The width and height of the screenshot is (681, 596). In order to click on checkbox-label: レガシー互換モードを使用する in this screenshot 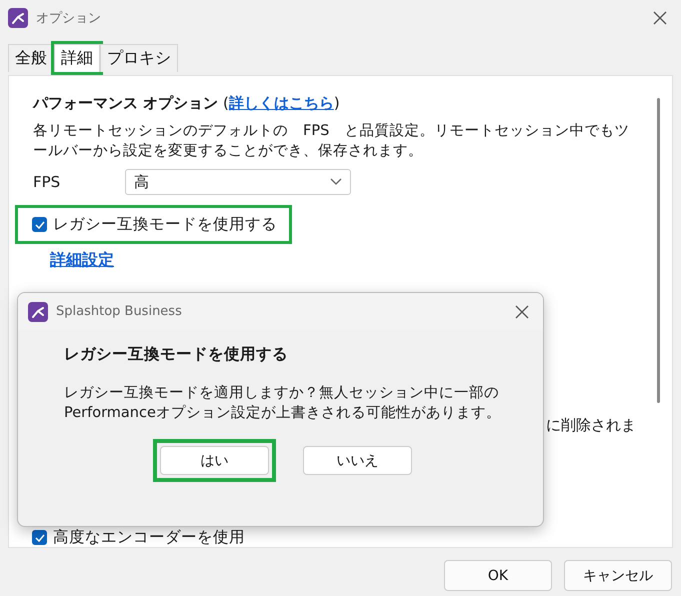, I will do `click(165, 224)`.